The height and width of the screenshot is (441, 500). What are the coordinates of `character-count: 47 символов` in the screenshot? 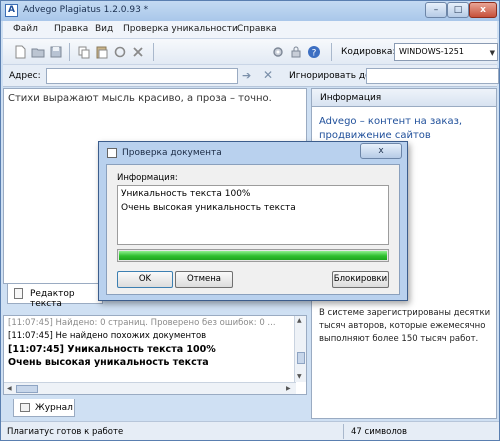 It's located at (379, 432).